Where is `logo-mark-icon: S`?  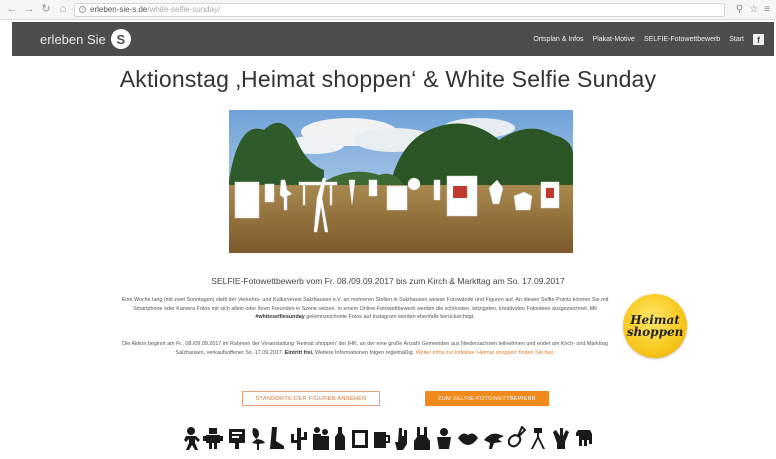
logo-mark-icon: S is located at coordinates (120, 39).